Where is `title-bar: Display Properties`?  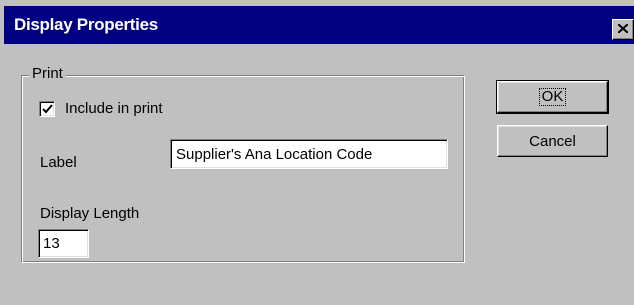 title-bar: Display Properties is located at coordinates (319, 25).